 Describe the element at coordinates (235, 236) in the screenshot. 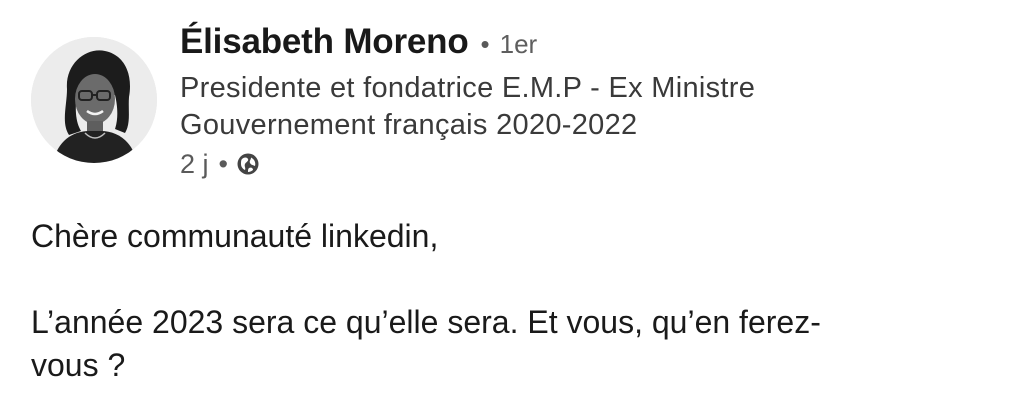

I see `post-text-line: Chère communauté linkedin,` at that location.